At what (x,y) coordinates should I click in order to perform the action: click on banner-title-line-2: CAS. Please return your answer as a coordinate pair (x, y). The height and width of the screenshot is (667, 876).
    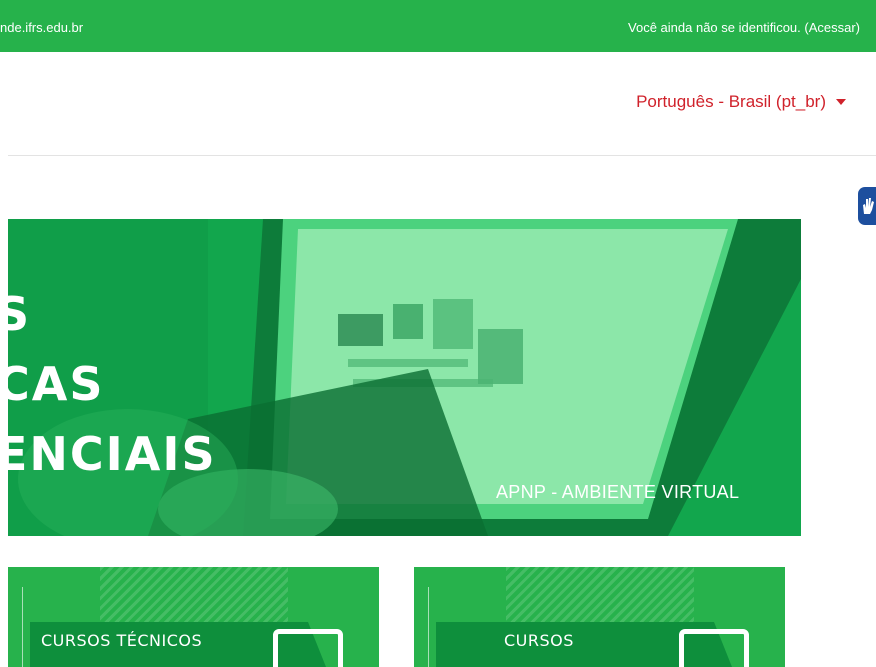
    Looking at the image, I should click on (56, 384).